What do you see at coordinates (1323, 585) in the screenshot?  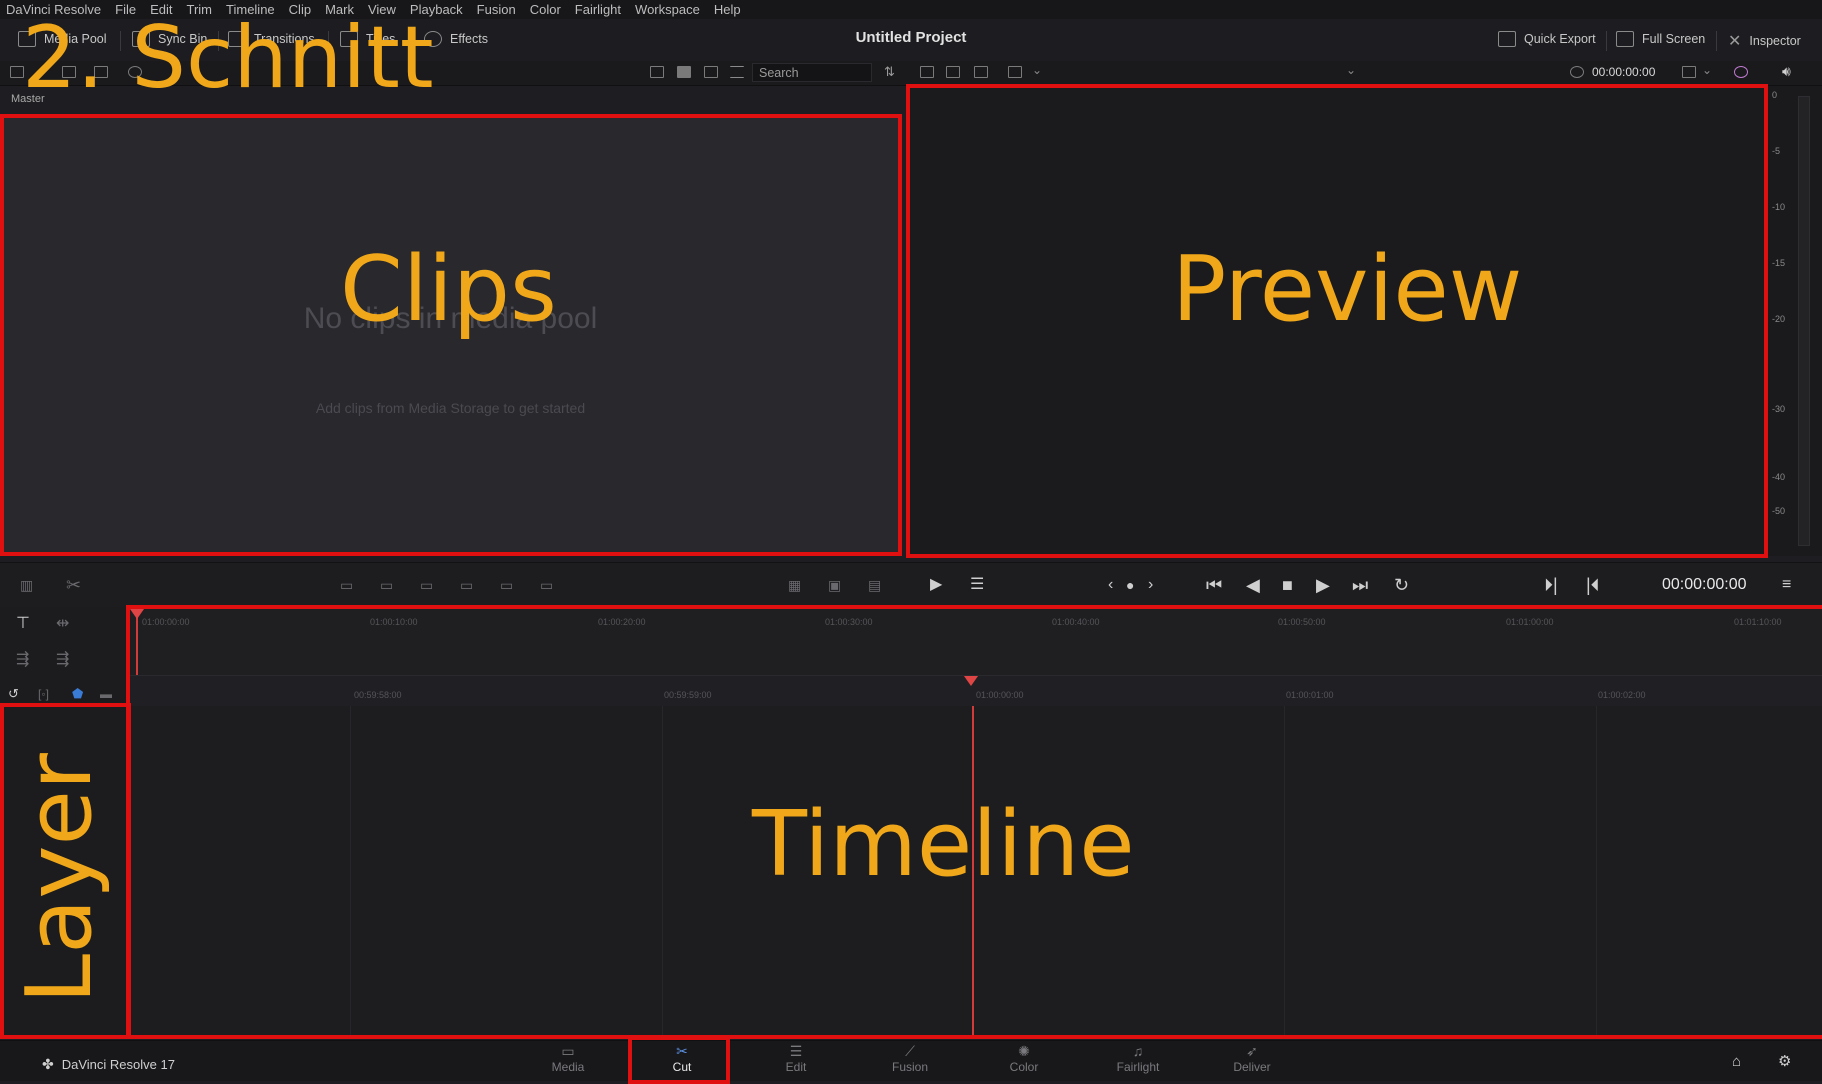 I see `play-icon: ▶` at bounding box center [1323, 585].